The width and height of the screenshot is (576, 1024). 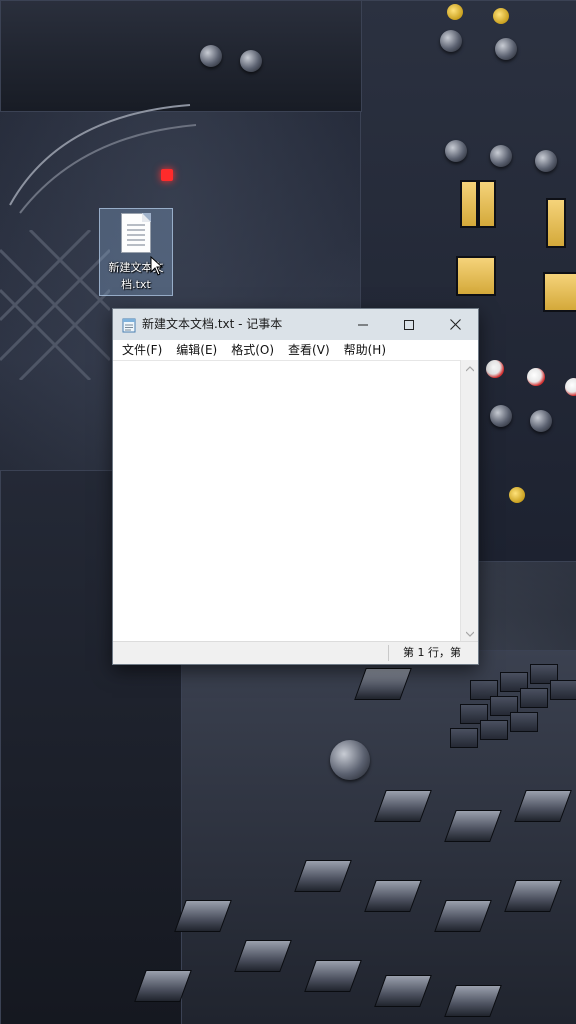 I want to click on vertical-scrollbar, so click(x=469, y=501).